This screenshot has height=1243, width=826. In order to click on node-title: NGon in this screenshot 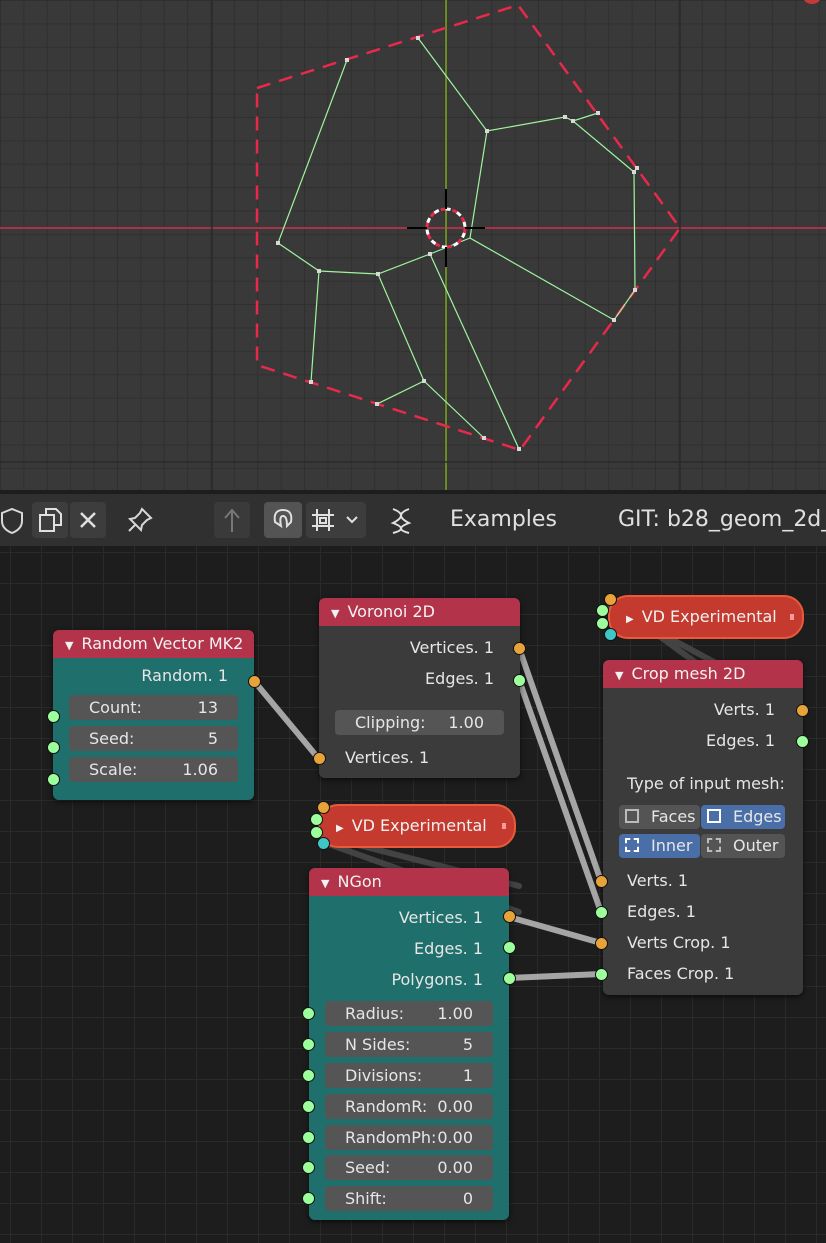, I will do `click(359, 881)`.